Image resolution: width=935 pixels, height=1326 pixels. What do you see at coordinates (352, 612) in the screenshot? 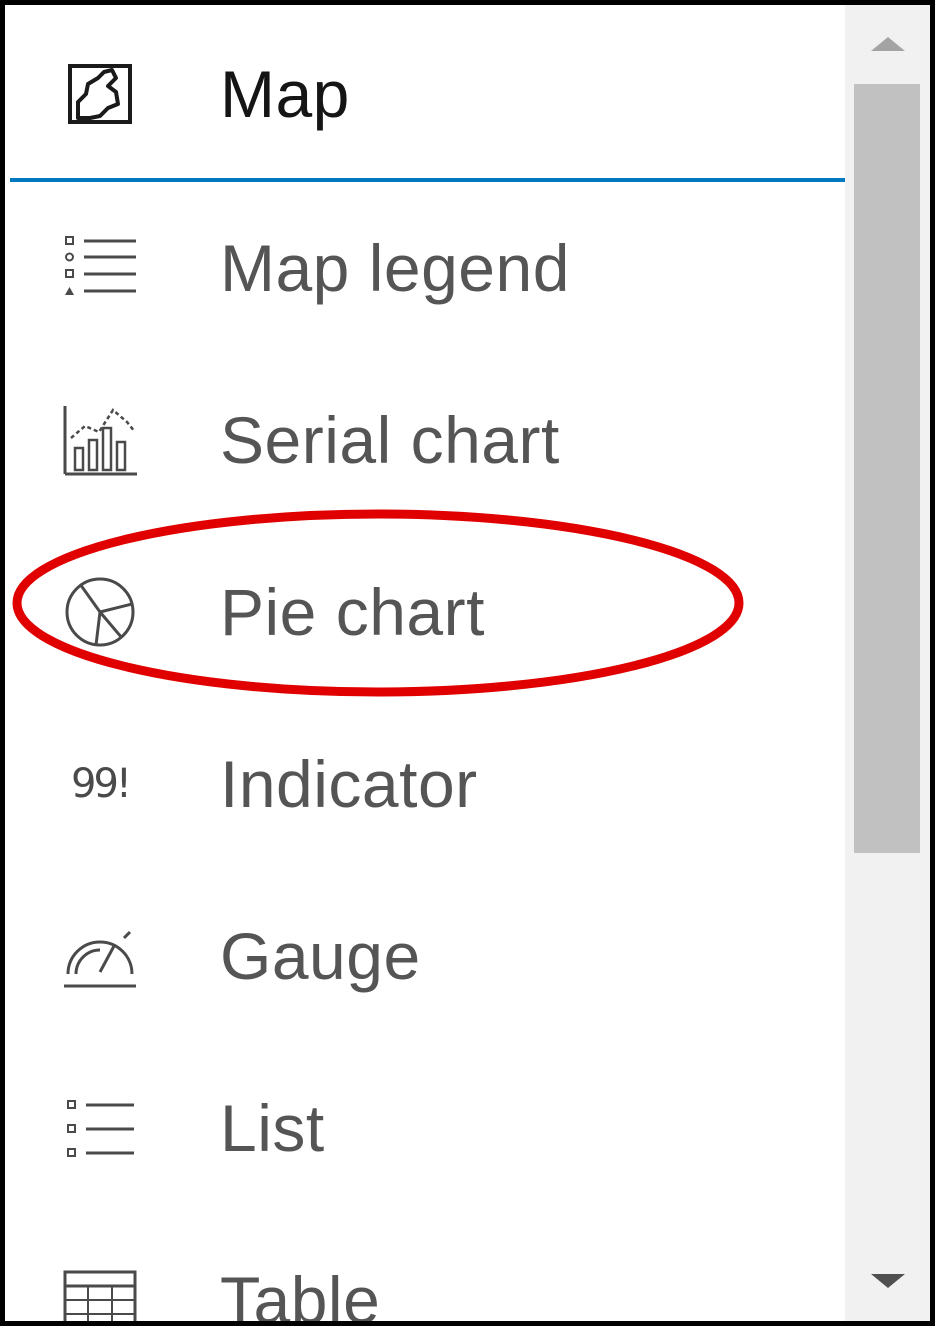
I see `menu-item-label: Pie chart` at bounding box center [352, 612].